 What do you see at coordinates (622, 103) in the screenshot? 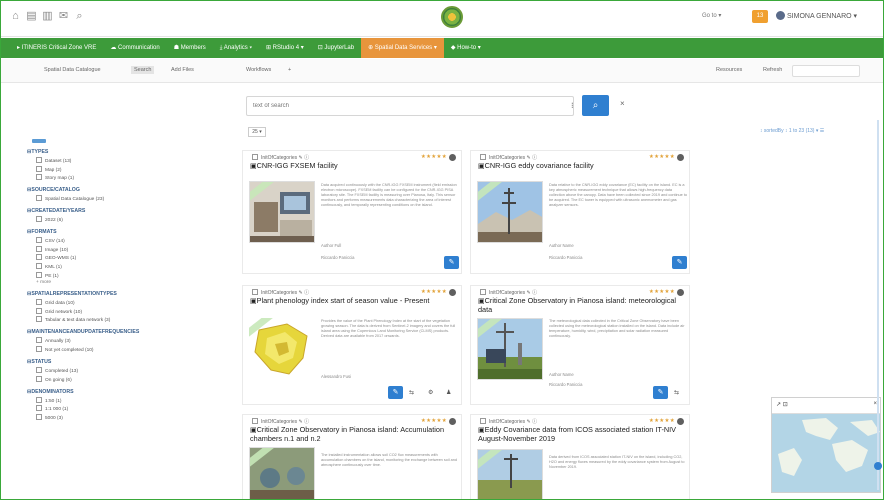
I see `clear-search-button: ×` at bounding box center [622, 103].